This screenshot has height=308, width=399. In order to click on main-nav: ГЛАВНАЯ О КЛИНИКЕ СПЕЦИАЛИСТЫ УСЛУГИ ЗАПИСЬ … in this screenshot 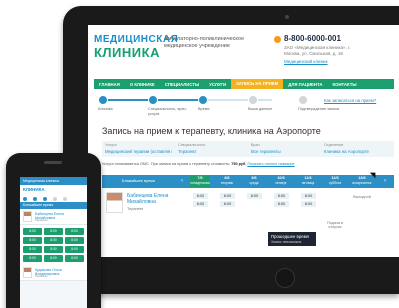, I will do `click(244, 84)`.